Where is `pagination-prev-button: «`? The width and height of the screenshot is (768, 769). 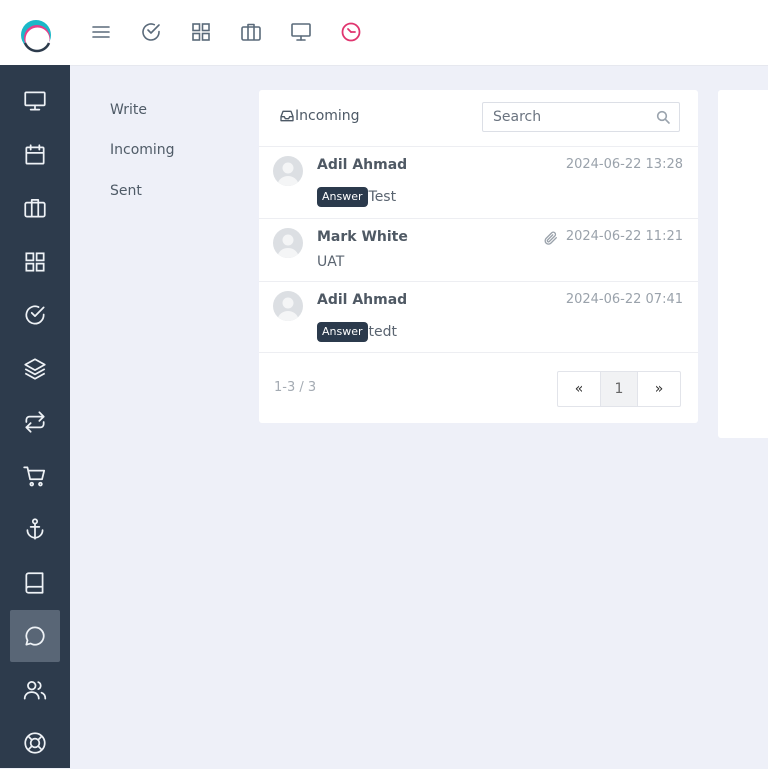 pagination-prev-button: « is located at coordinates (579, 389).